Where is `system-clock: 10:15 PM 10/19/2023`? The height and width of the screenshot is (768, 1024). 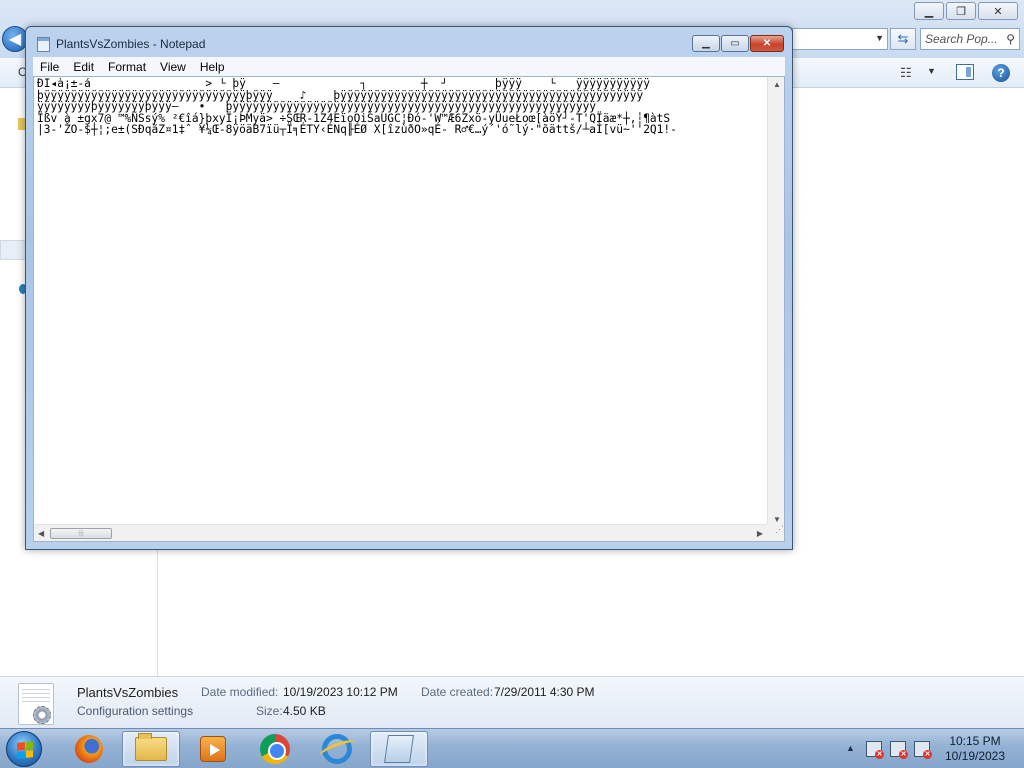
system-clock: 10:15 PM 10/19/2023 is located at coordinates (975, 749).